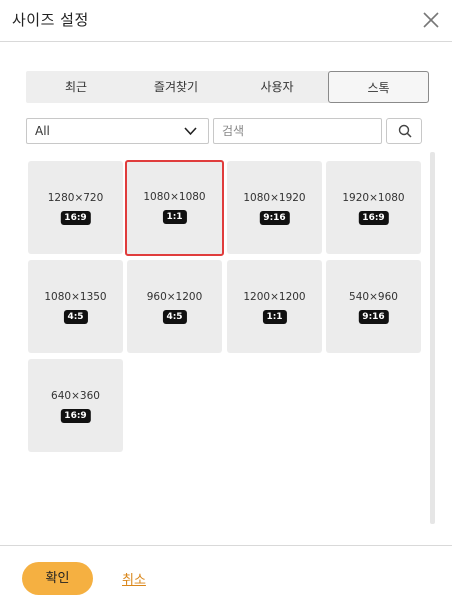 This screenshot has width=452, height=602. What do you see at coordinates (76, 87) in the screenshot?
I see `tab-recent: 최근` at bounding box center [76, 87].